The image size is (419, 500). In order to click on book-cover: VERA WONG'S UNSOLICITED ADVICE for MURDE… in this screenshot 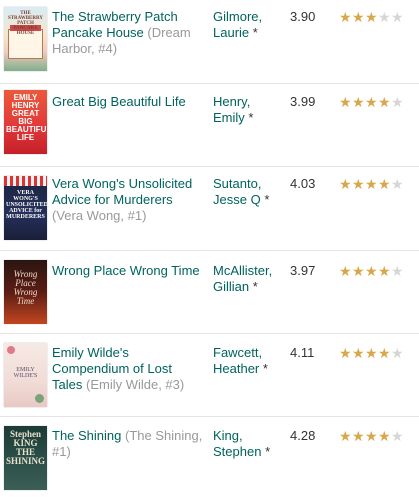, I will do `click(25, 208)`.